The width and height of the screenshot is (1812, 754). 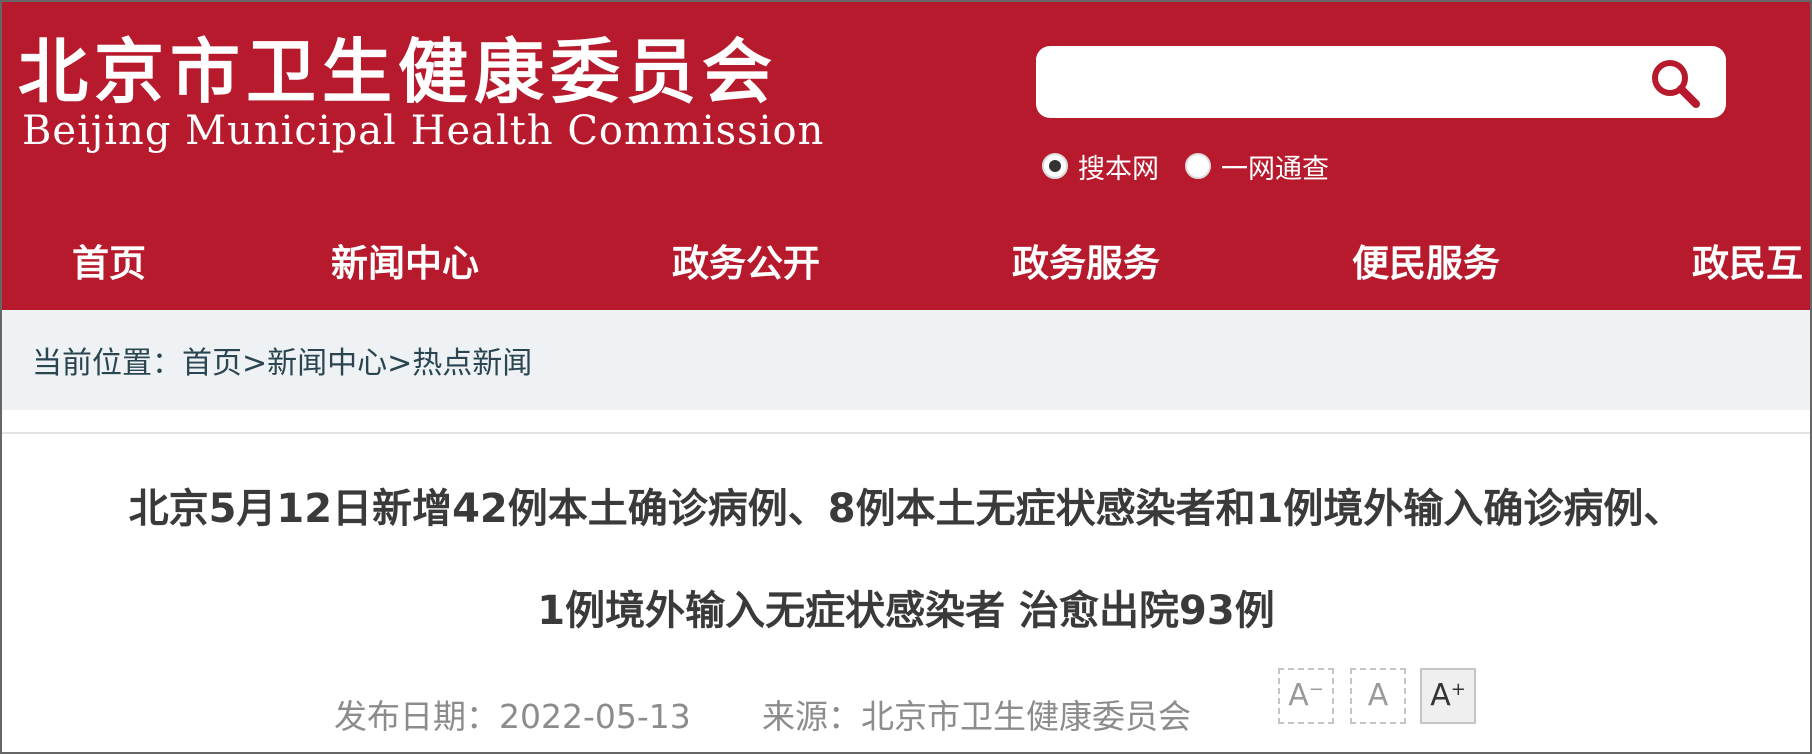 I want to click on nav-item-gov-affairs-open: 政务公开, so click(x=746, y=264).